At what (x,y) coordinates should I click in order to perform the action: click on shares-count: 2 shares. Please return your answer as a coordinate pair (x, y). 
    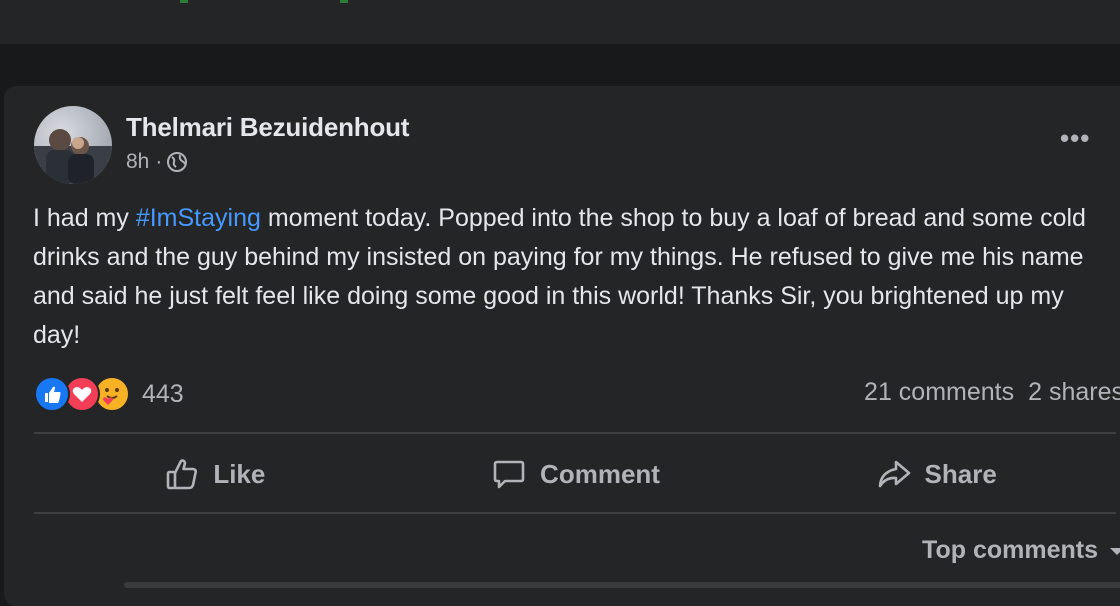
    Looking at the image, I should click on (1074, 392).